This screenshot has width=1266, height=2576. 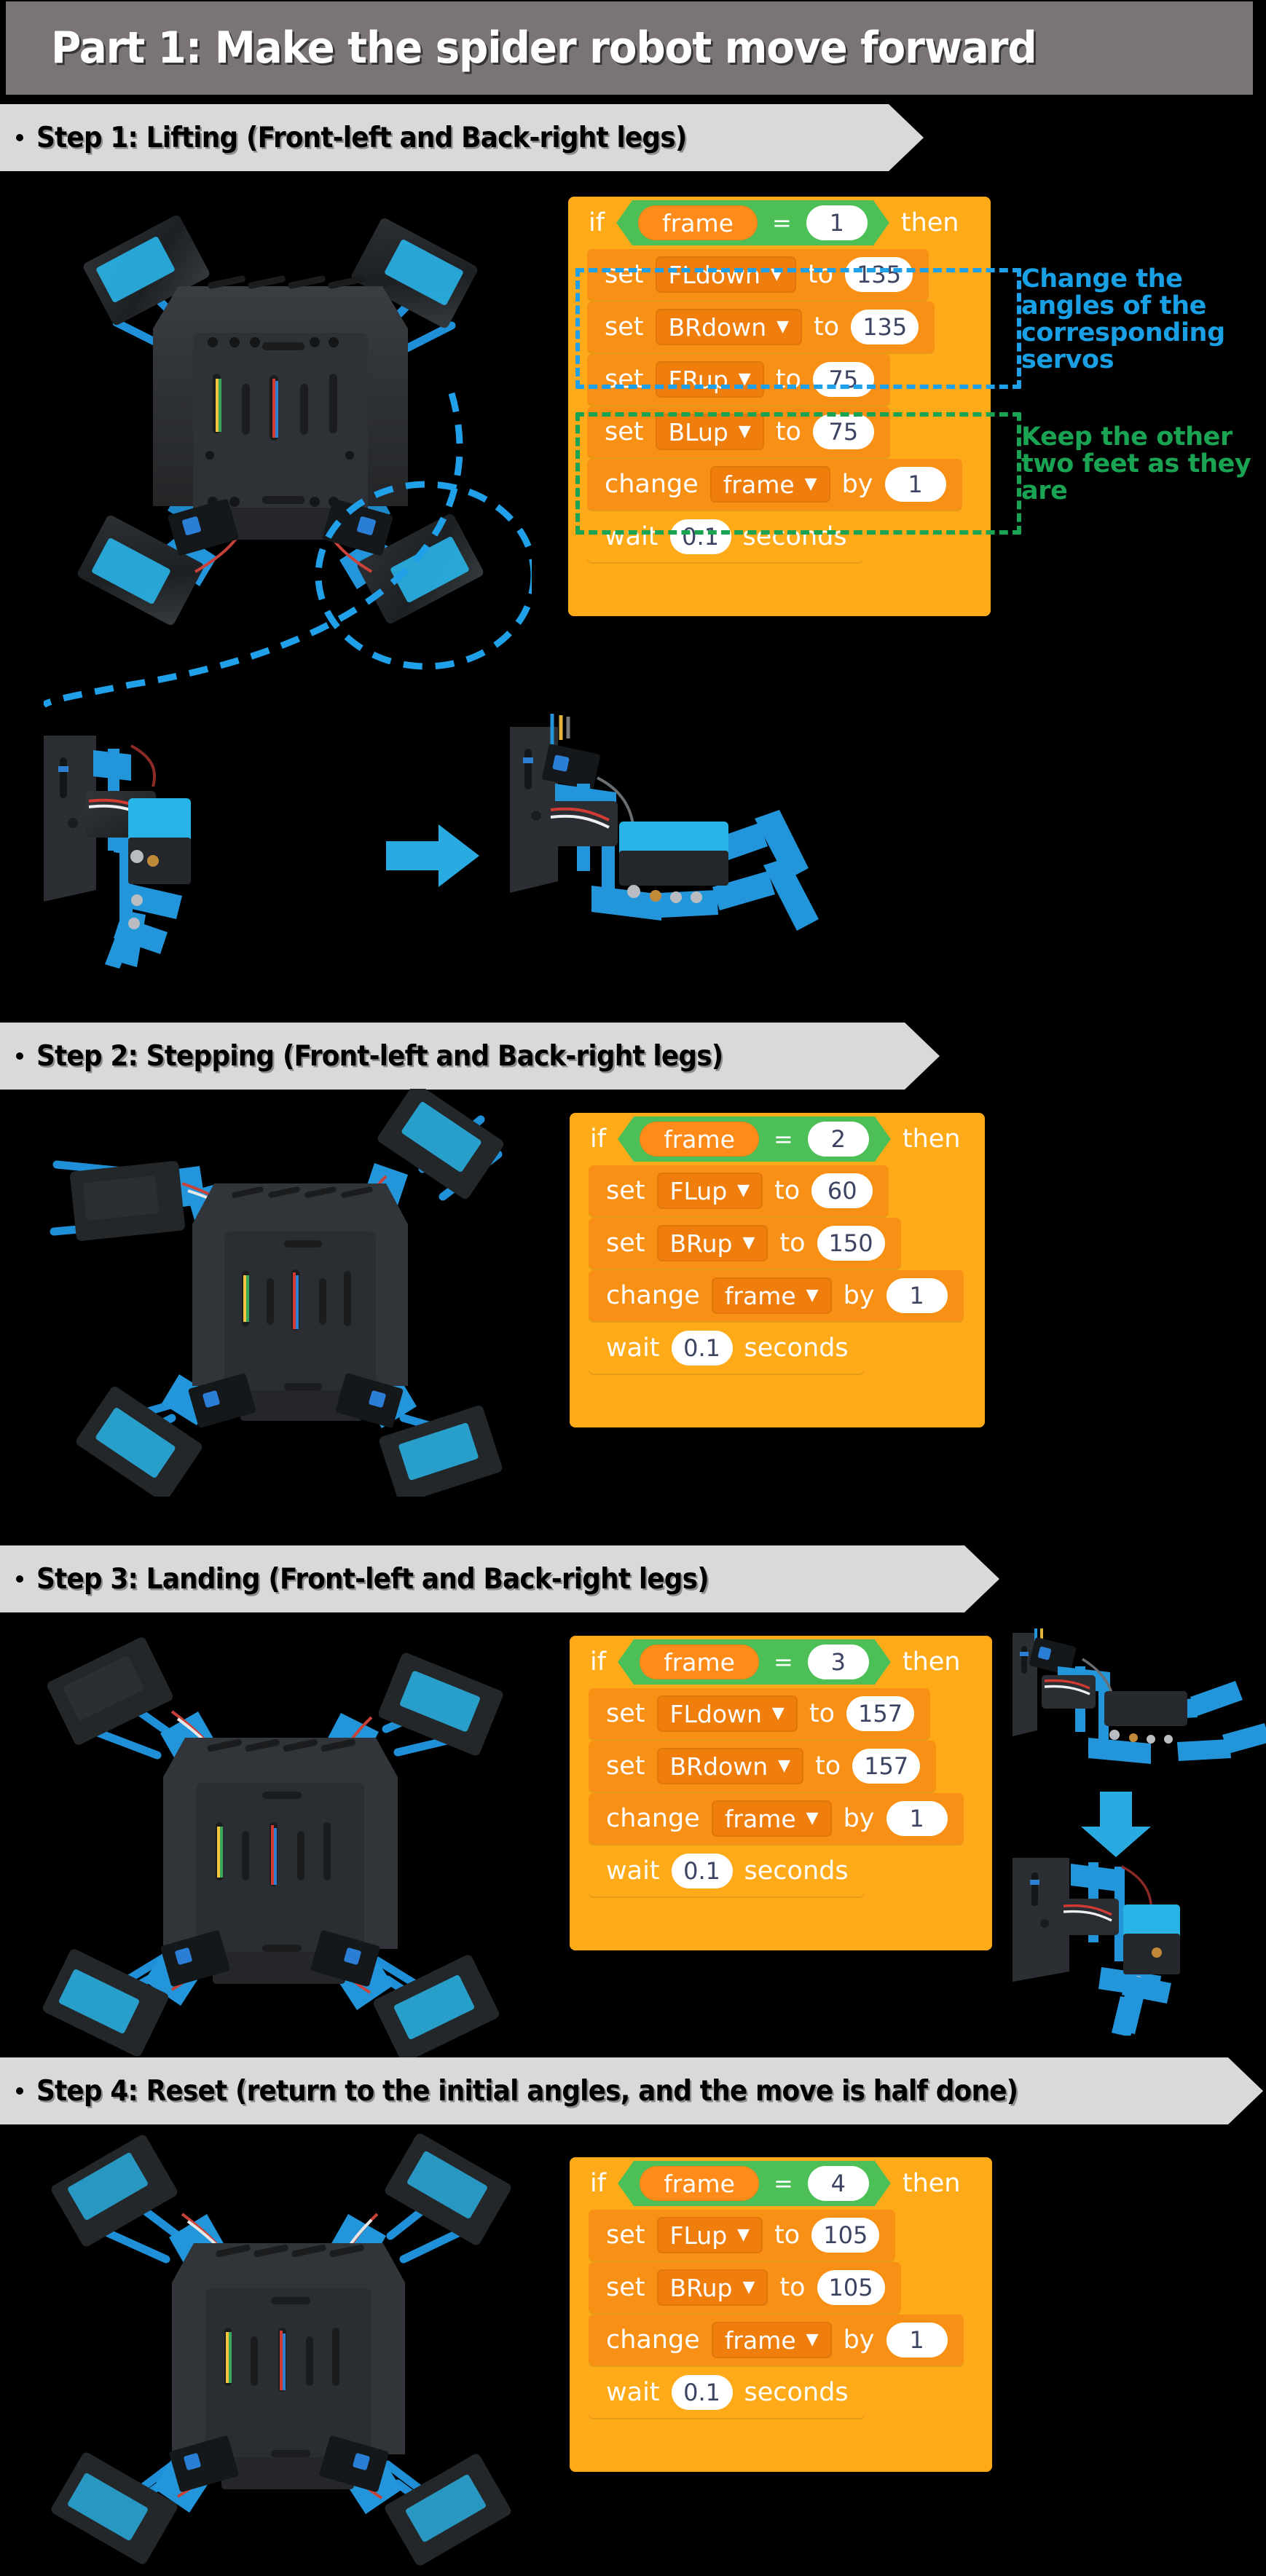 What do you see at coordinates (715, 1713) in the screenshot?
I see `servo-name: FLdown` at bounding box center [715, 1713].